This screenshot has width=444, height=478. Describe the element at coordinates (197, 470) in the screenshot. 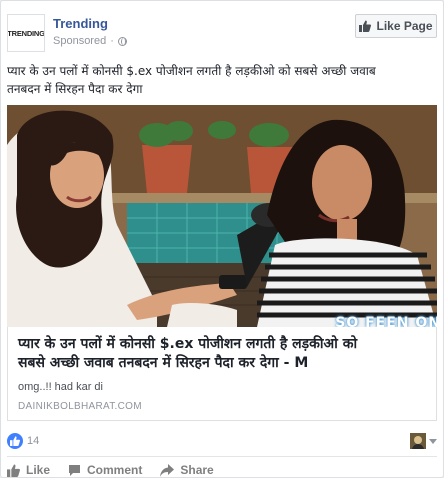

I see `share-label: Share` at that location.